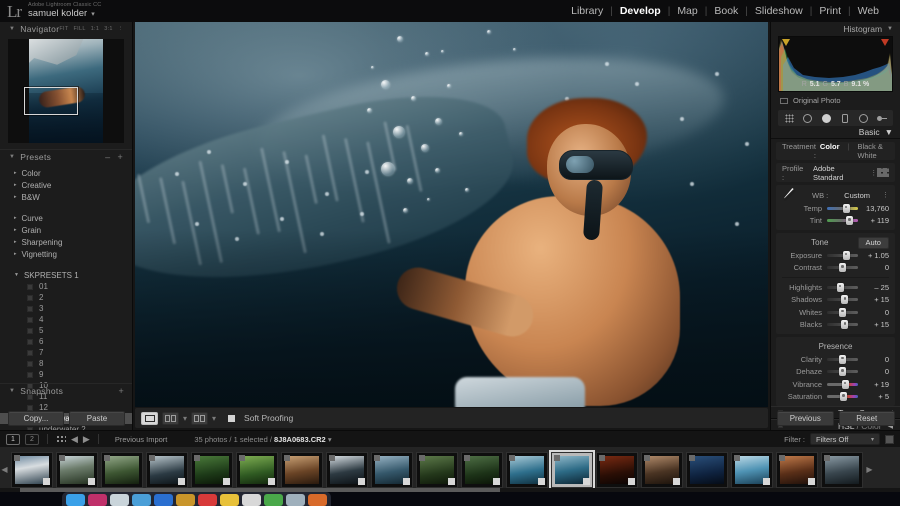 This screenshot has height=506, width=900. I want to click on module-web: Web, so click(868, 11).